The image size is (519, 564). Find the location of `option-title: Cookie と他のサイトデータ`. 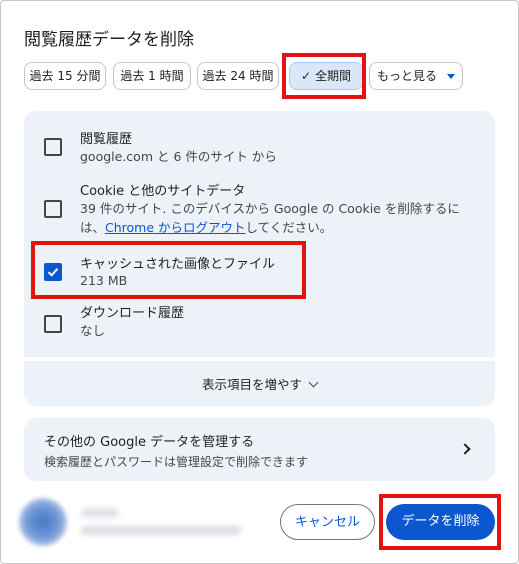

option-title: Cookie と他のサイトデータ is located at coordinates (163, 191).